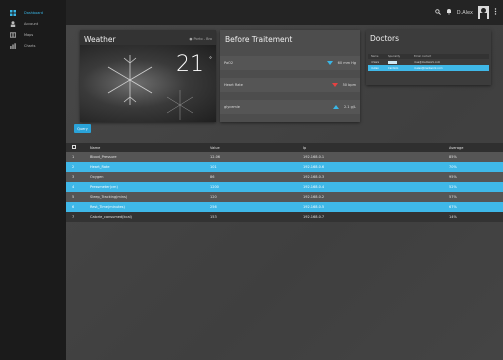  I want to click on table-row: 2 Heart_Rate 101 192.168.0.6 70%, so click(284, 167).